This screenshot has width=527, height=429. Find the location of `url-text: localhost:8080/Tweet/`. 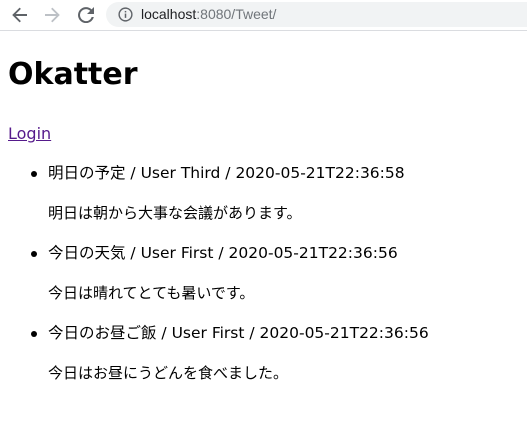

url-text: localhost:8080/Tweet/ is located at coordinates (208, 14).